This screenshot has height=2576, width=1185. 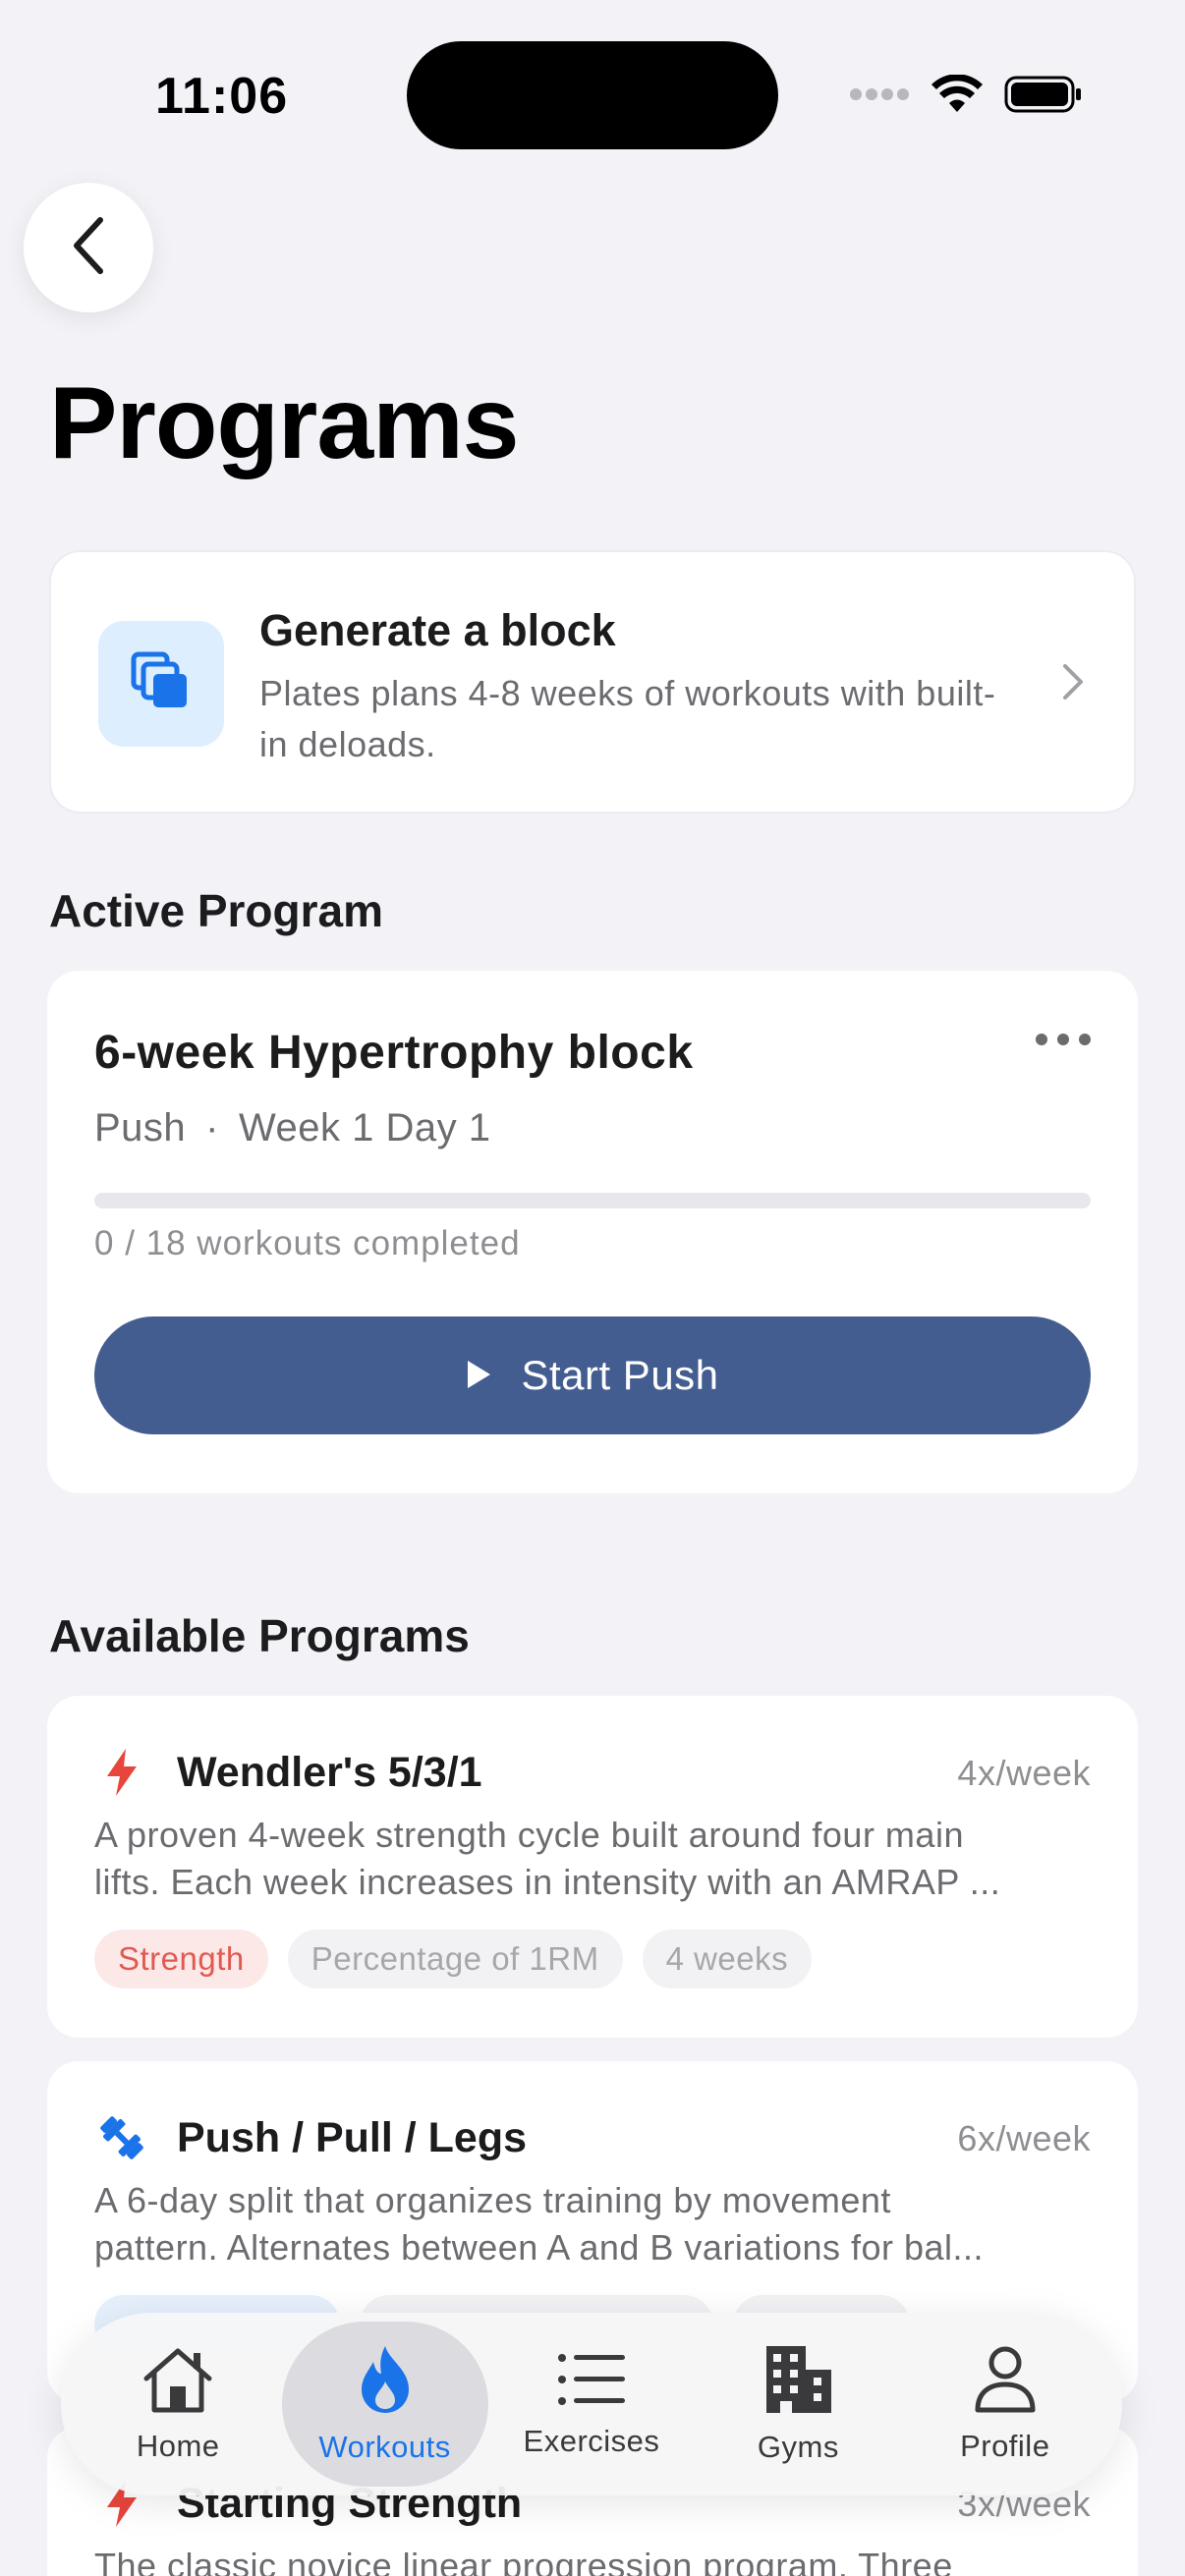 I want to click on progress-bar, so click(x=592, y=1200).